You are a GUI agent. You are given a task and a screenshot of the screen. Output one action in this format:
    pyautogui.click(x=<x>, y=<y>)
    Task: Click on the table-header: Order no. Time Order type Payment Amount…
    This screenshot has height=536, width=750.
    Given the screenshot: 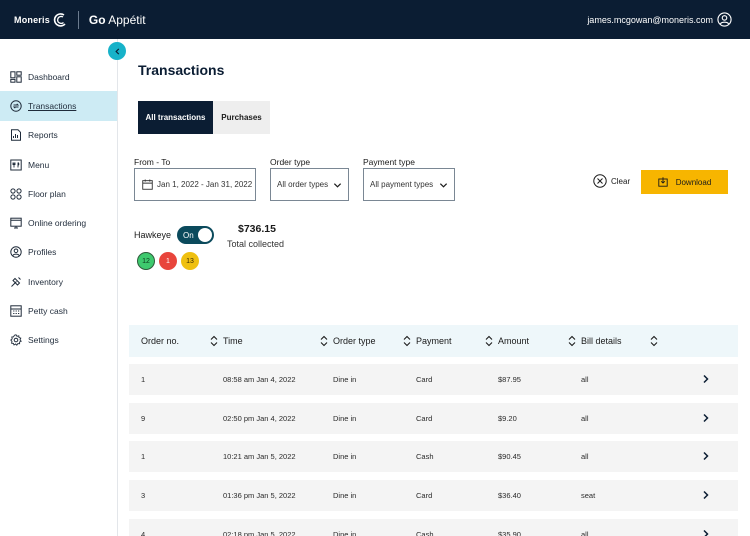 What is the action you would take?
    pyautogui.click(x=433, y=341)
    